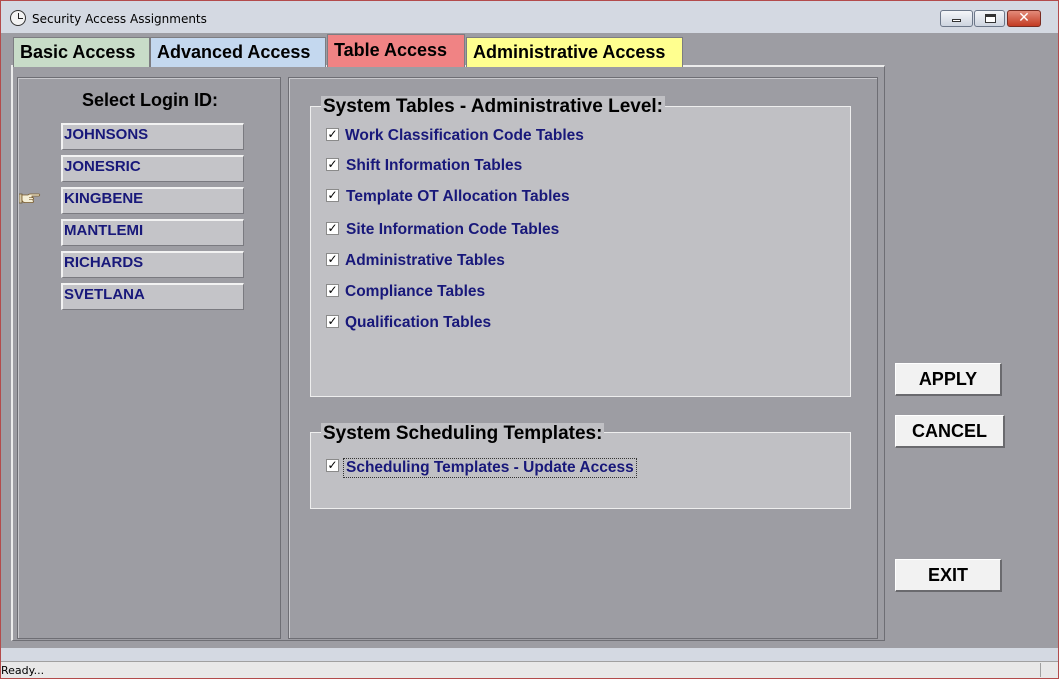 The width and height of the screenshot is (1059, 679). Describe the element at coordinates (529, 17) in the screenshot. I see `title-bar: Security Access Assignments ✕` at that location.